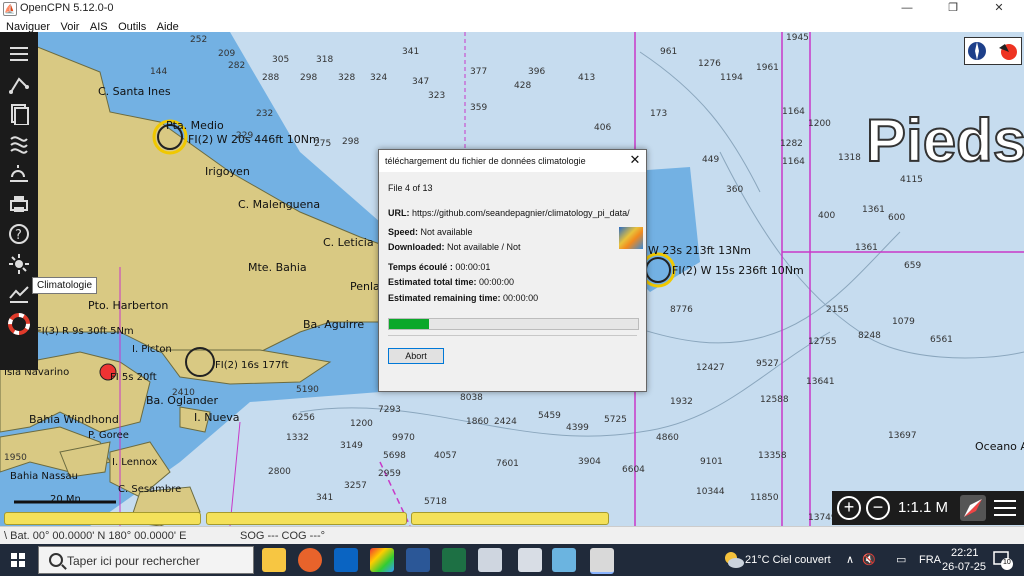 The width and height of the screenshot is (1024, 581). What do you see at coordinates (183, 393) in the screenshot?
I see `sounding: 2410` at bounding box center [183, 393].